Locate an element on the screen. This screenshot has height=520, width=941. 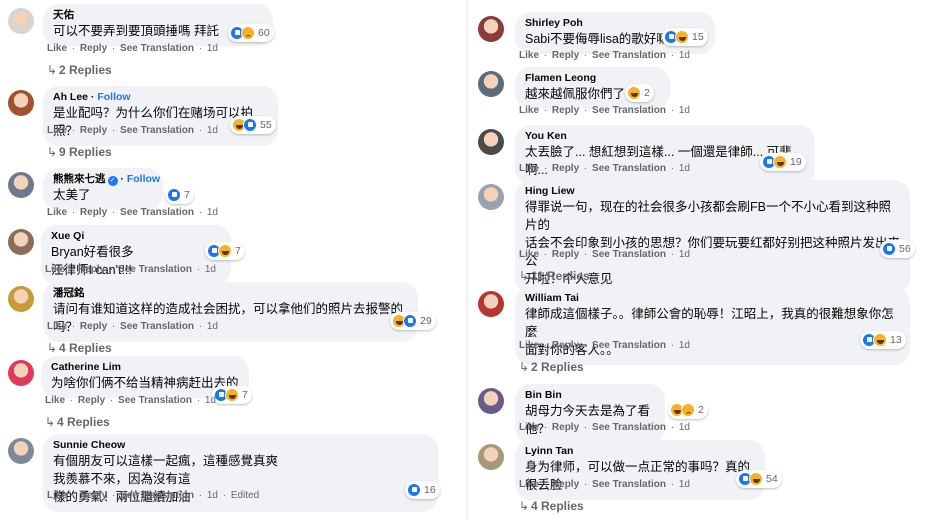
comment-author: Sunnie Cheow is located at coordinates (240, 445).